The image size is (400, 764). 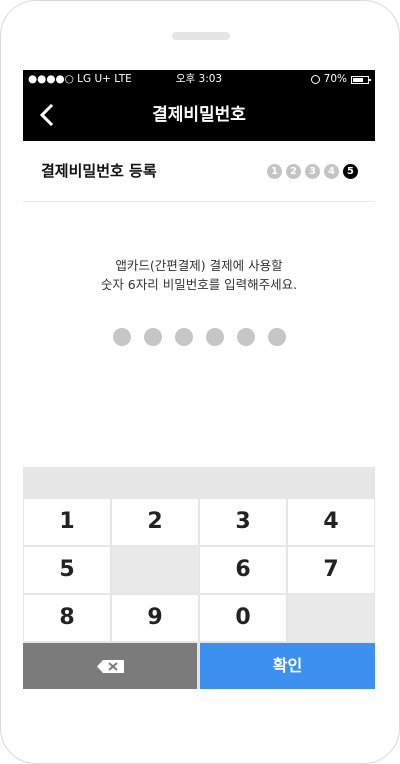 I want to click on key-5: 5, so click(x=67, y=570).